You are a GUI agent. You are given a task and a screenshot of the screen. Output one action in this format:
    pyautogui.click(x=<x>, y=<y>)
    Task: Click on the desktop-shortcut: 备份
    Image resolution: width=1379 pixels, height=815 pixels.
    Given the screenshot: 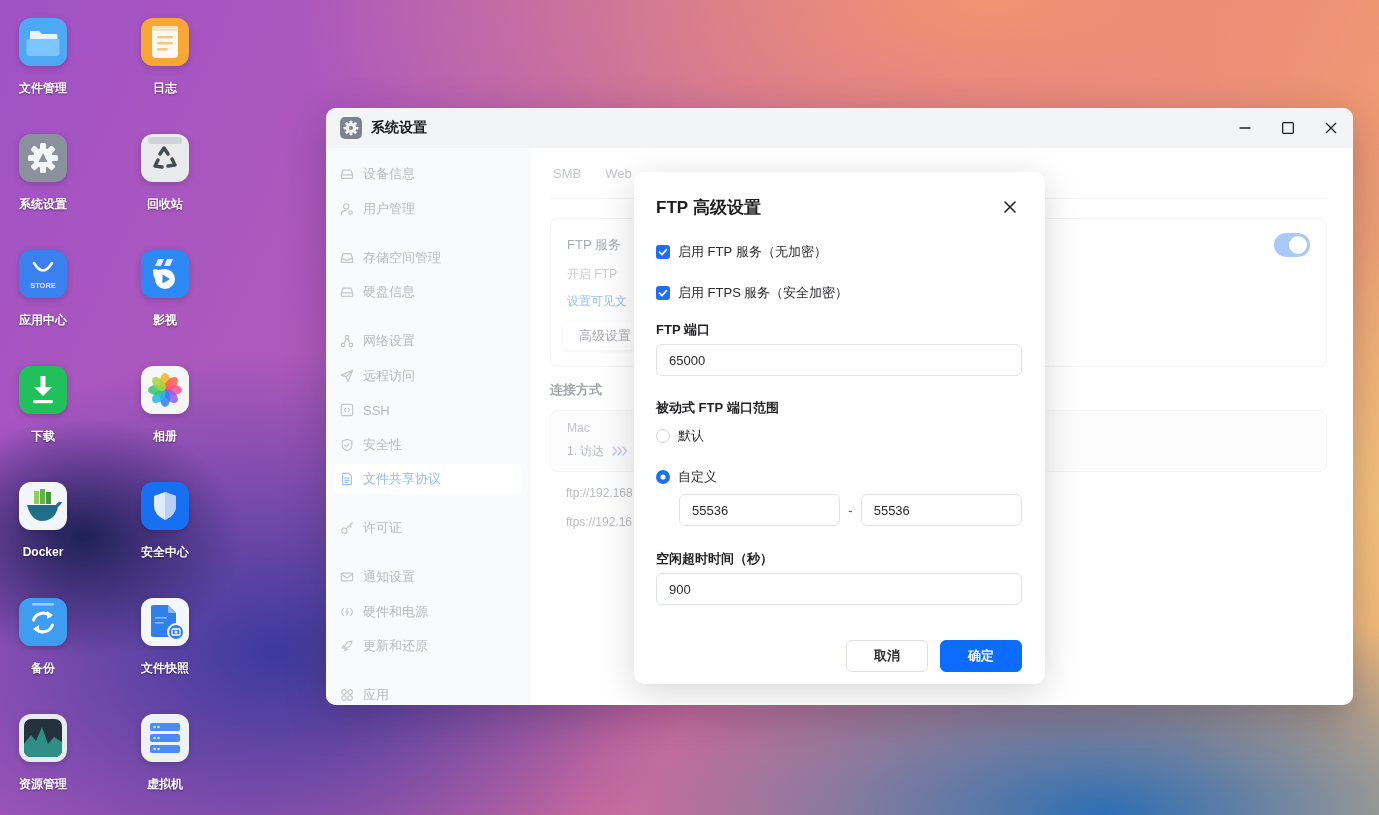 What is the action you would take?
    pyautogui.click(x=43, y=637)
    